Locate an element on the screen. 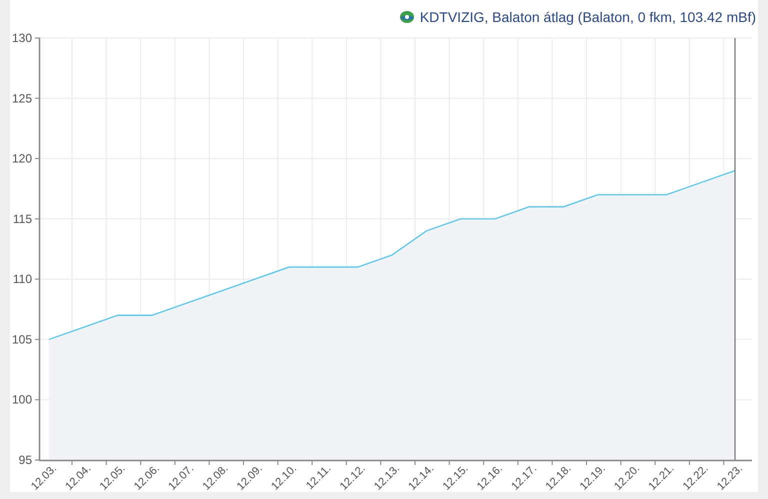 This screenshot has width=768, height=499. y-tick-label: 105 is located at coordinates (22, 339).